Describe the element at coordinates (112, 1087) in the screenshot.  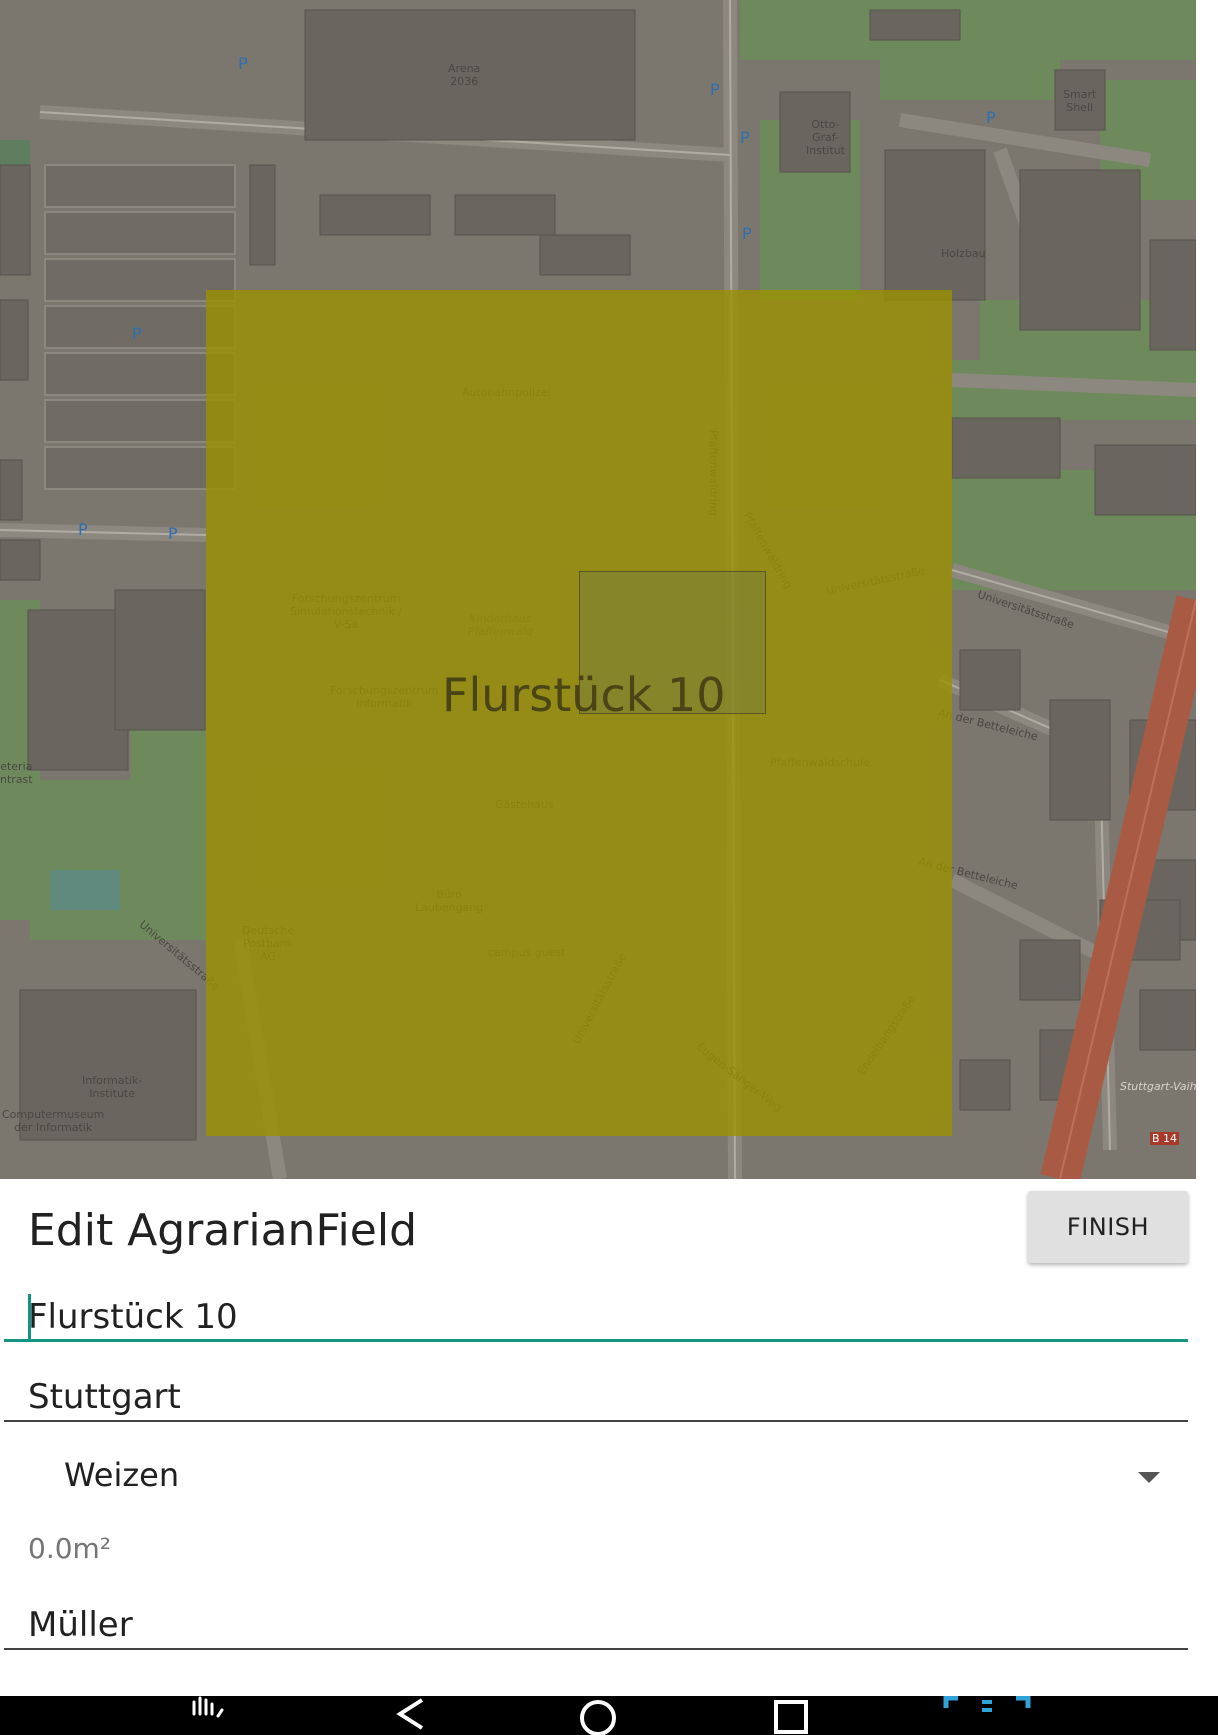
I see `map-label-informatik-institute: Informatik- Institute` at that location.